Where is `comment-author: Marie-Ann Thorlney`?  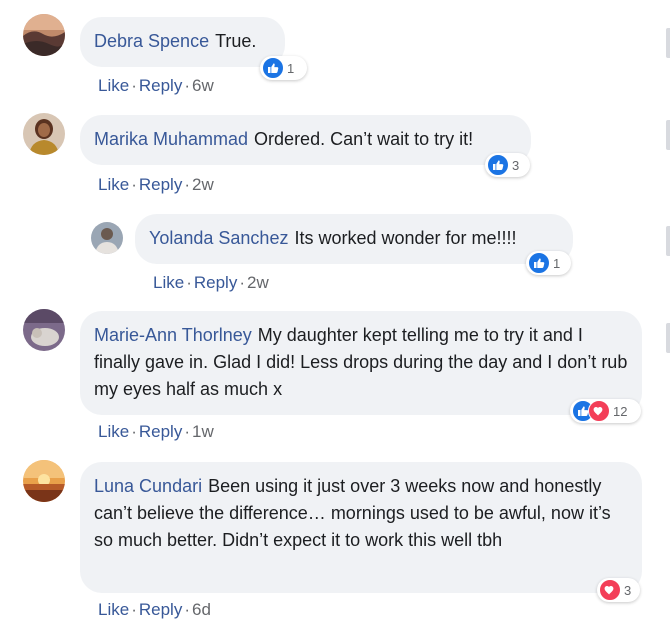 comment-author: Marie-Ann Thorlney is located at coordinates (173, 335).